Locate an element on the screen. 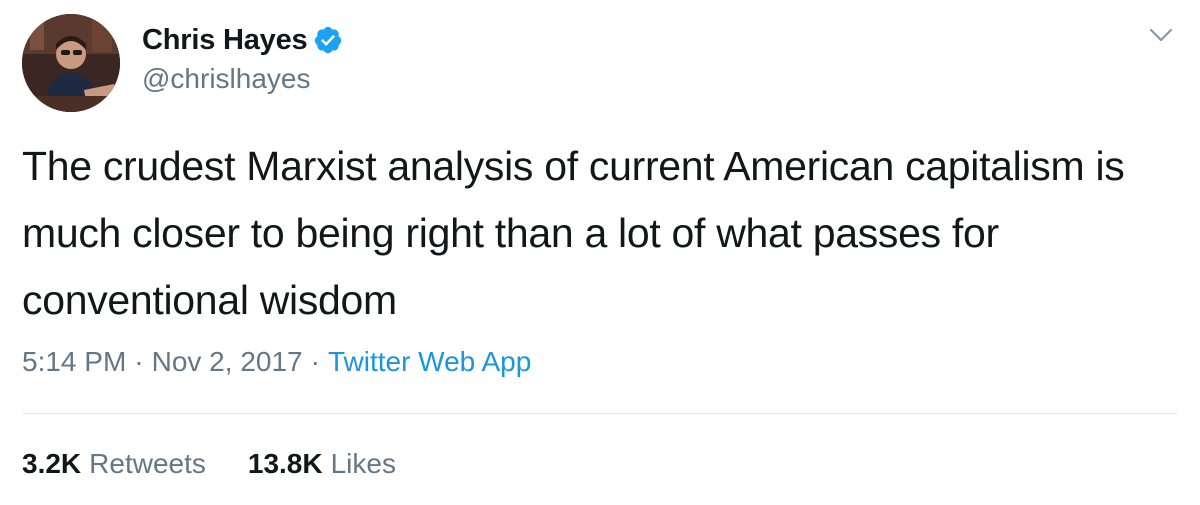 The height and width of the screenshot is (505, 1200). divider is located at coordinates (600, 413).